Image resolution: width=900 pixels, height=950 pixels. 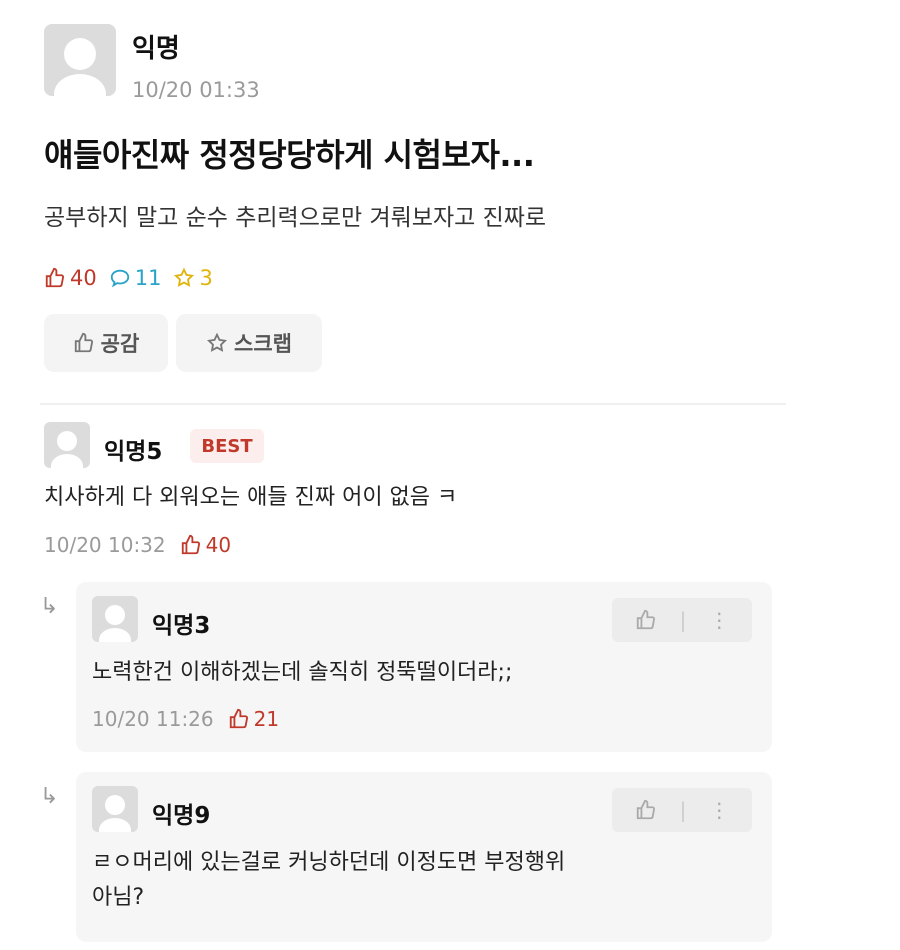 What do you see at coordinates (67, 445) in the screenshot?
I see `comment-avatar` at bounding box center [67, 445].